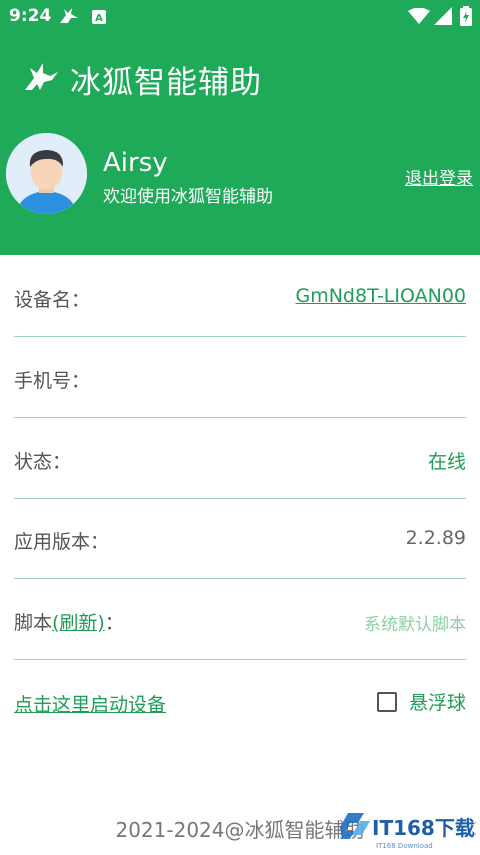 The width and height of the screenshot is (480, 855). I want to click on fox-logo-icon, so click(41, 79).